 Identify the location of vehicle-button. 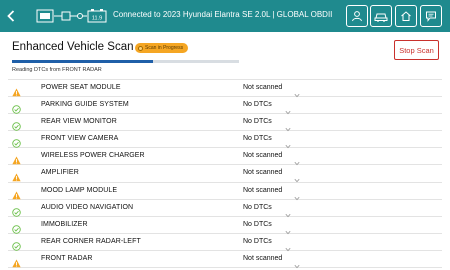
(381, 16).